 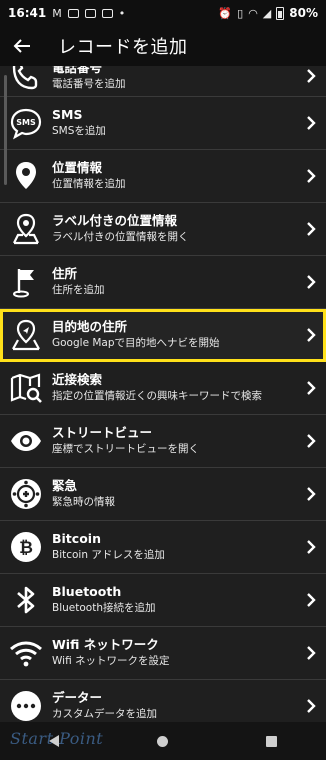 I want to click on back-arrow-icon, so click(x=21, y=46).